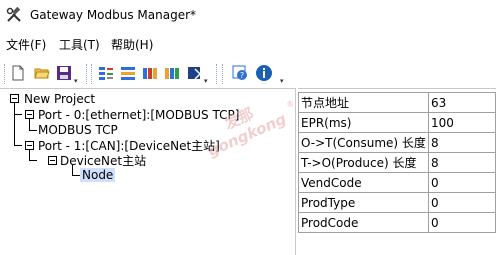 Image resolution: width=496 pixels, height=255 pixels. Describe the element at coordinates (363, 182) in the screenshot. I see `property-name: VendCode` at that location.